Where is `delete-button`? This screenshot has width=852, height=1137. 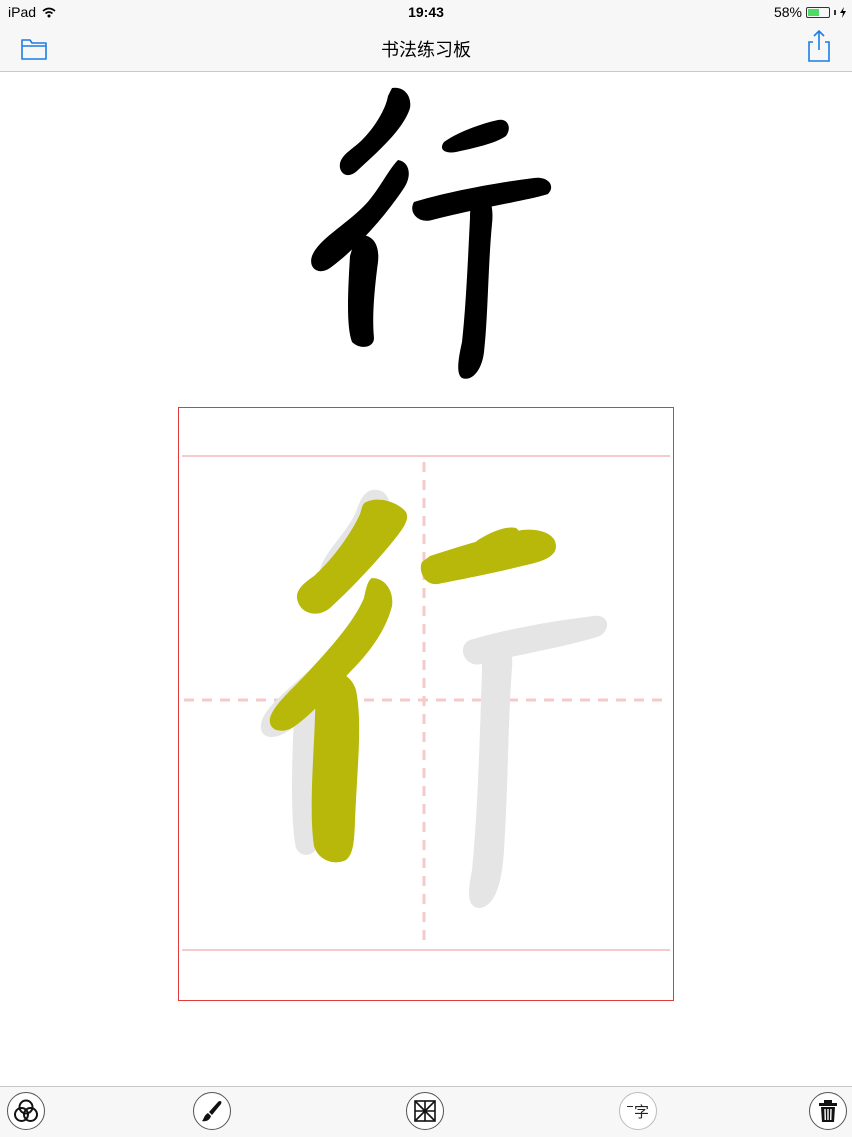 delete-button is located at coordinates (828, 1111).